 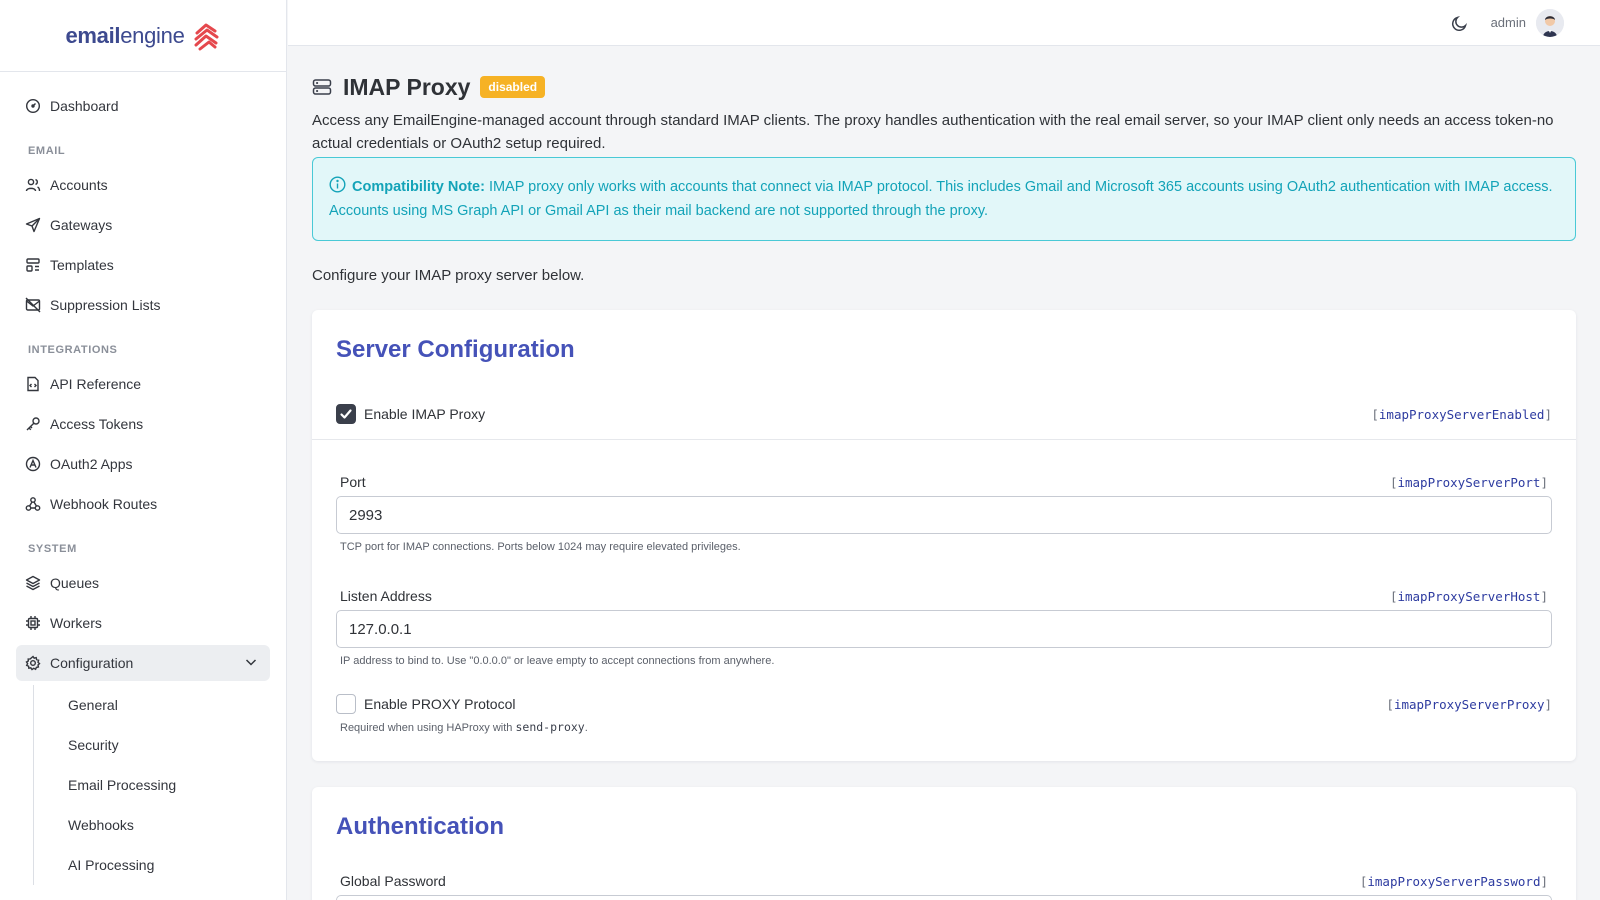 What do you see at coordinates (33, 265) in the screenshot?
I see `template-icon` at bounding box center [33, 265].